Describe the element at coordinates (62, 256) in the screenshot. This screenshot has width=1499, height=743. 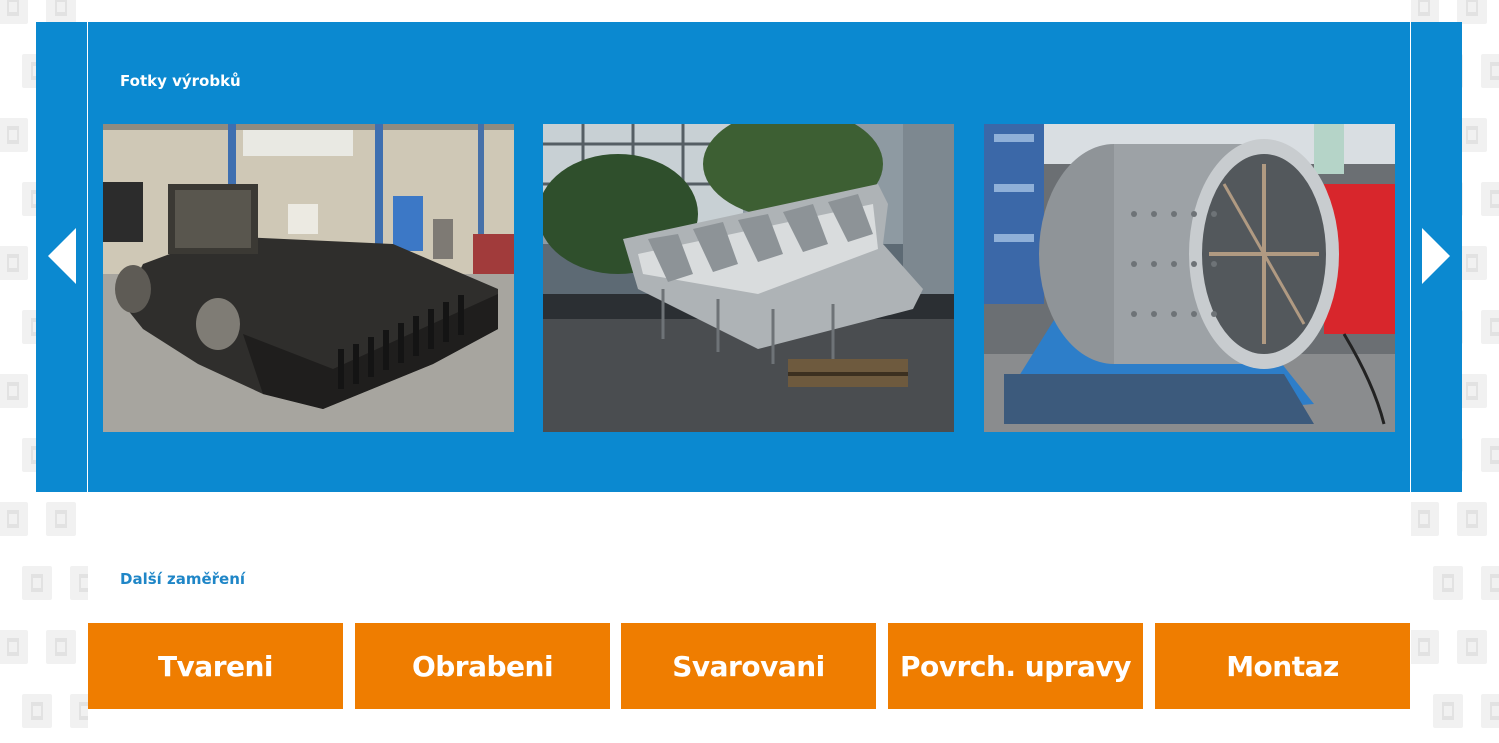
I see `chevron-left-icon` at that location.